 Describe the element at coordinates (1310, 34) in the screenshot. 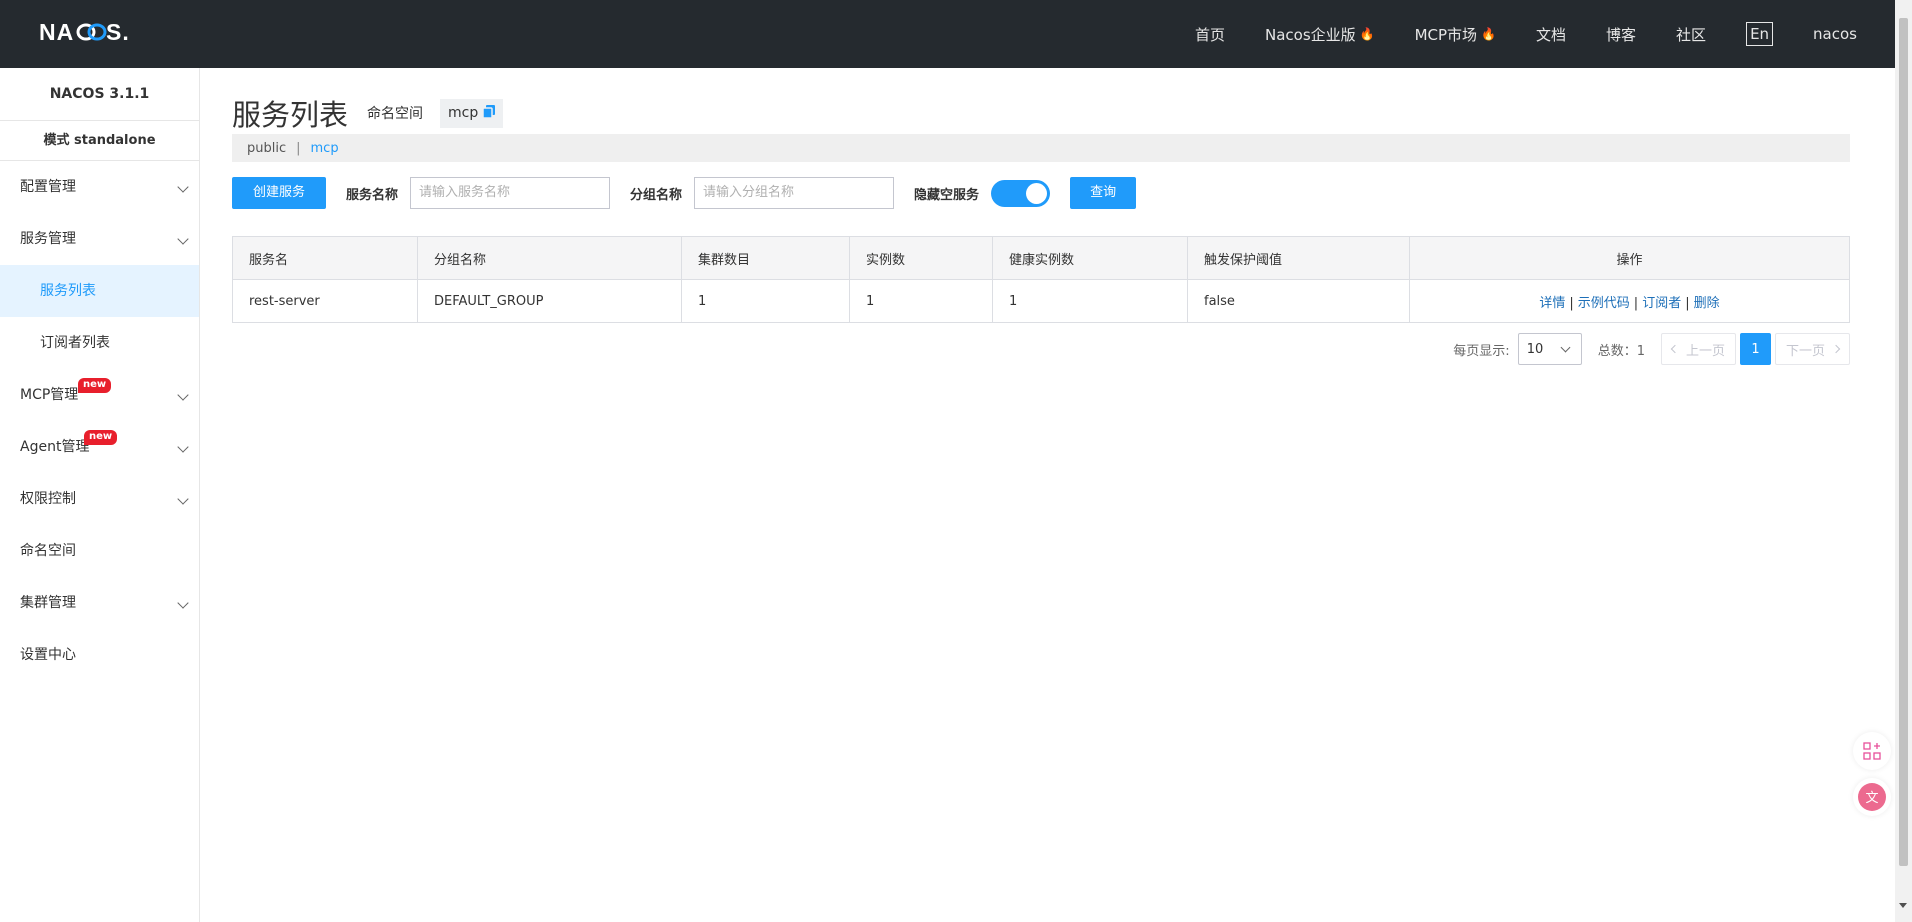

I see `nav-enterprise-label: Nacos企业版` at that location.